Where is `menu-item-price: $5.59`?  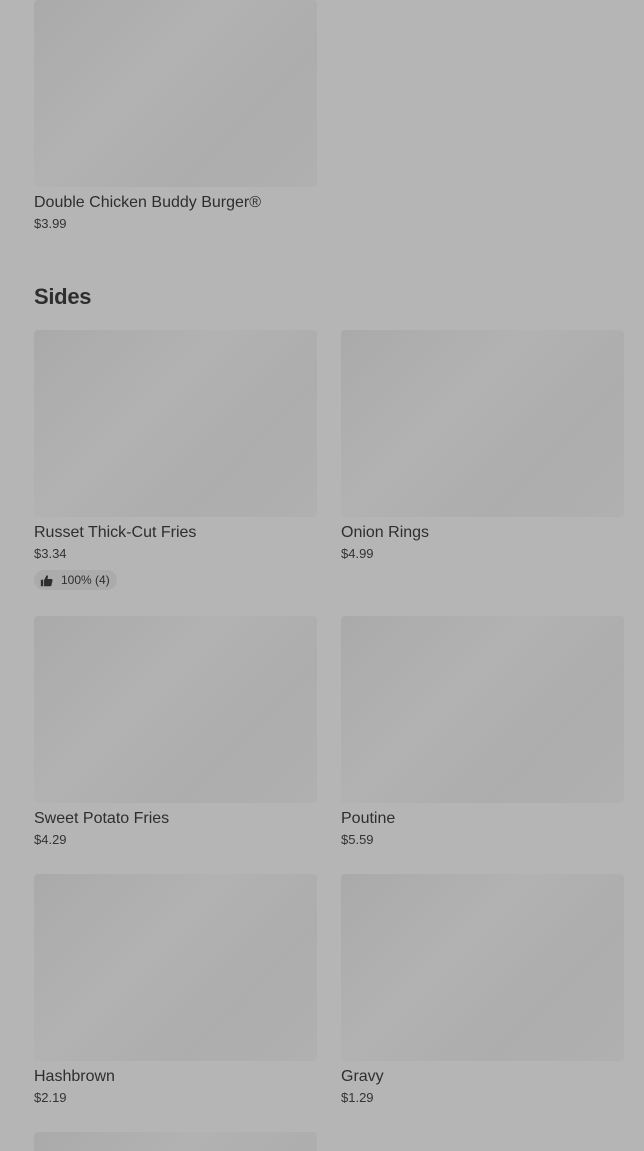 menu-item-price: $5.59 is located at coordinates (357, 839).